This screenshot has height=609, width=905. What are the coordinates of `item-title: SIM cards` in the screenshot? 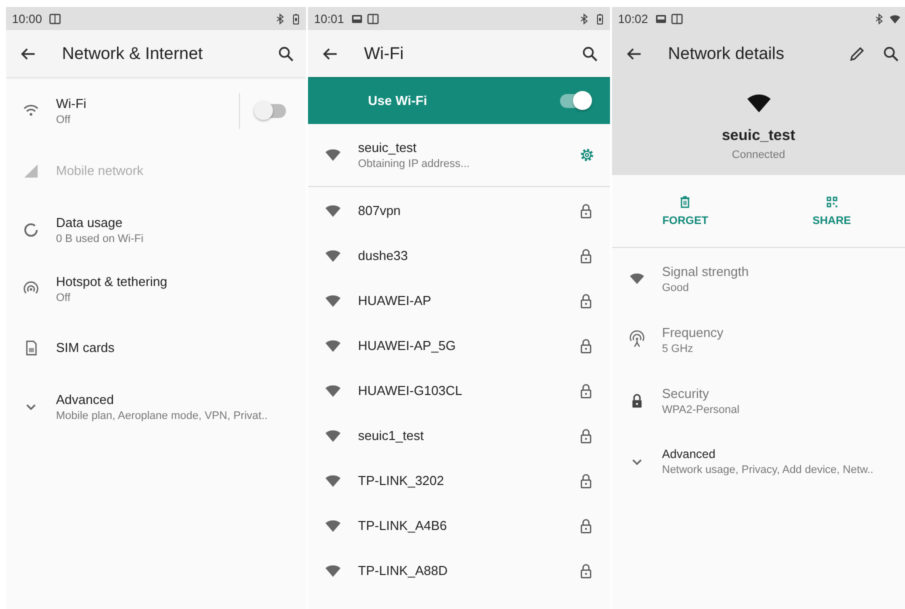 It's located at (85, 347).